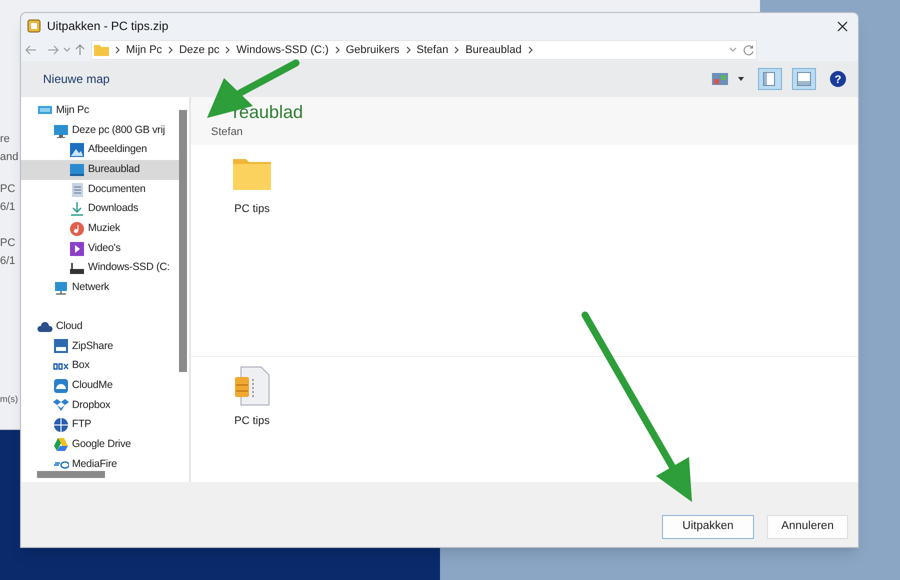 The image size is (900, 580). I want to click on address-bar: Mijn Pc Deze pc Windows-SSD (C:) Gebruikers Stefan Bureaublad, so click(424, 50).